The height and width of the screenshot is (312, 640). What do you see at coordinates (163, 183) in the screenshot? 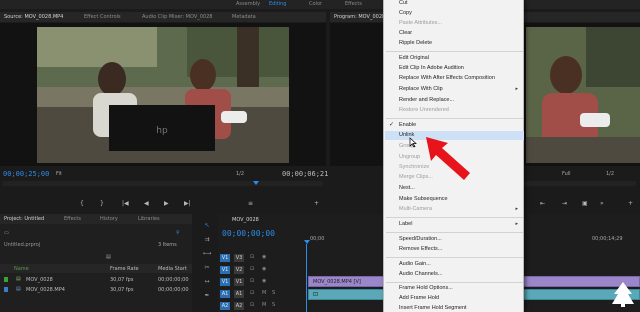
I see `source-time-ruler` at bounding box center [163, 183].